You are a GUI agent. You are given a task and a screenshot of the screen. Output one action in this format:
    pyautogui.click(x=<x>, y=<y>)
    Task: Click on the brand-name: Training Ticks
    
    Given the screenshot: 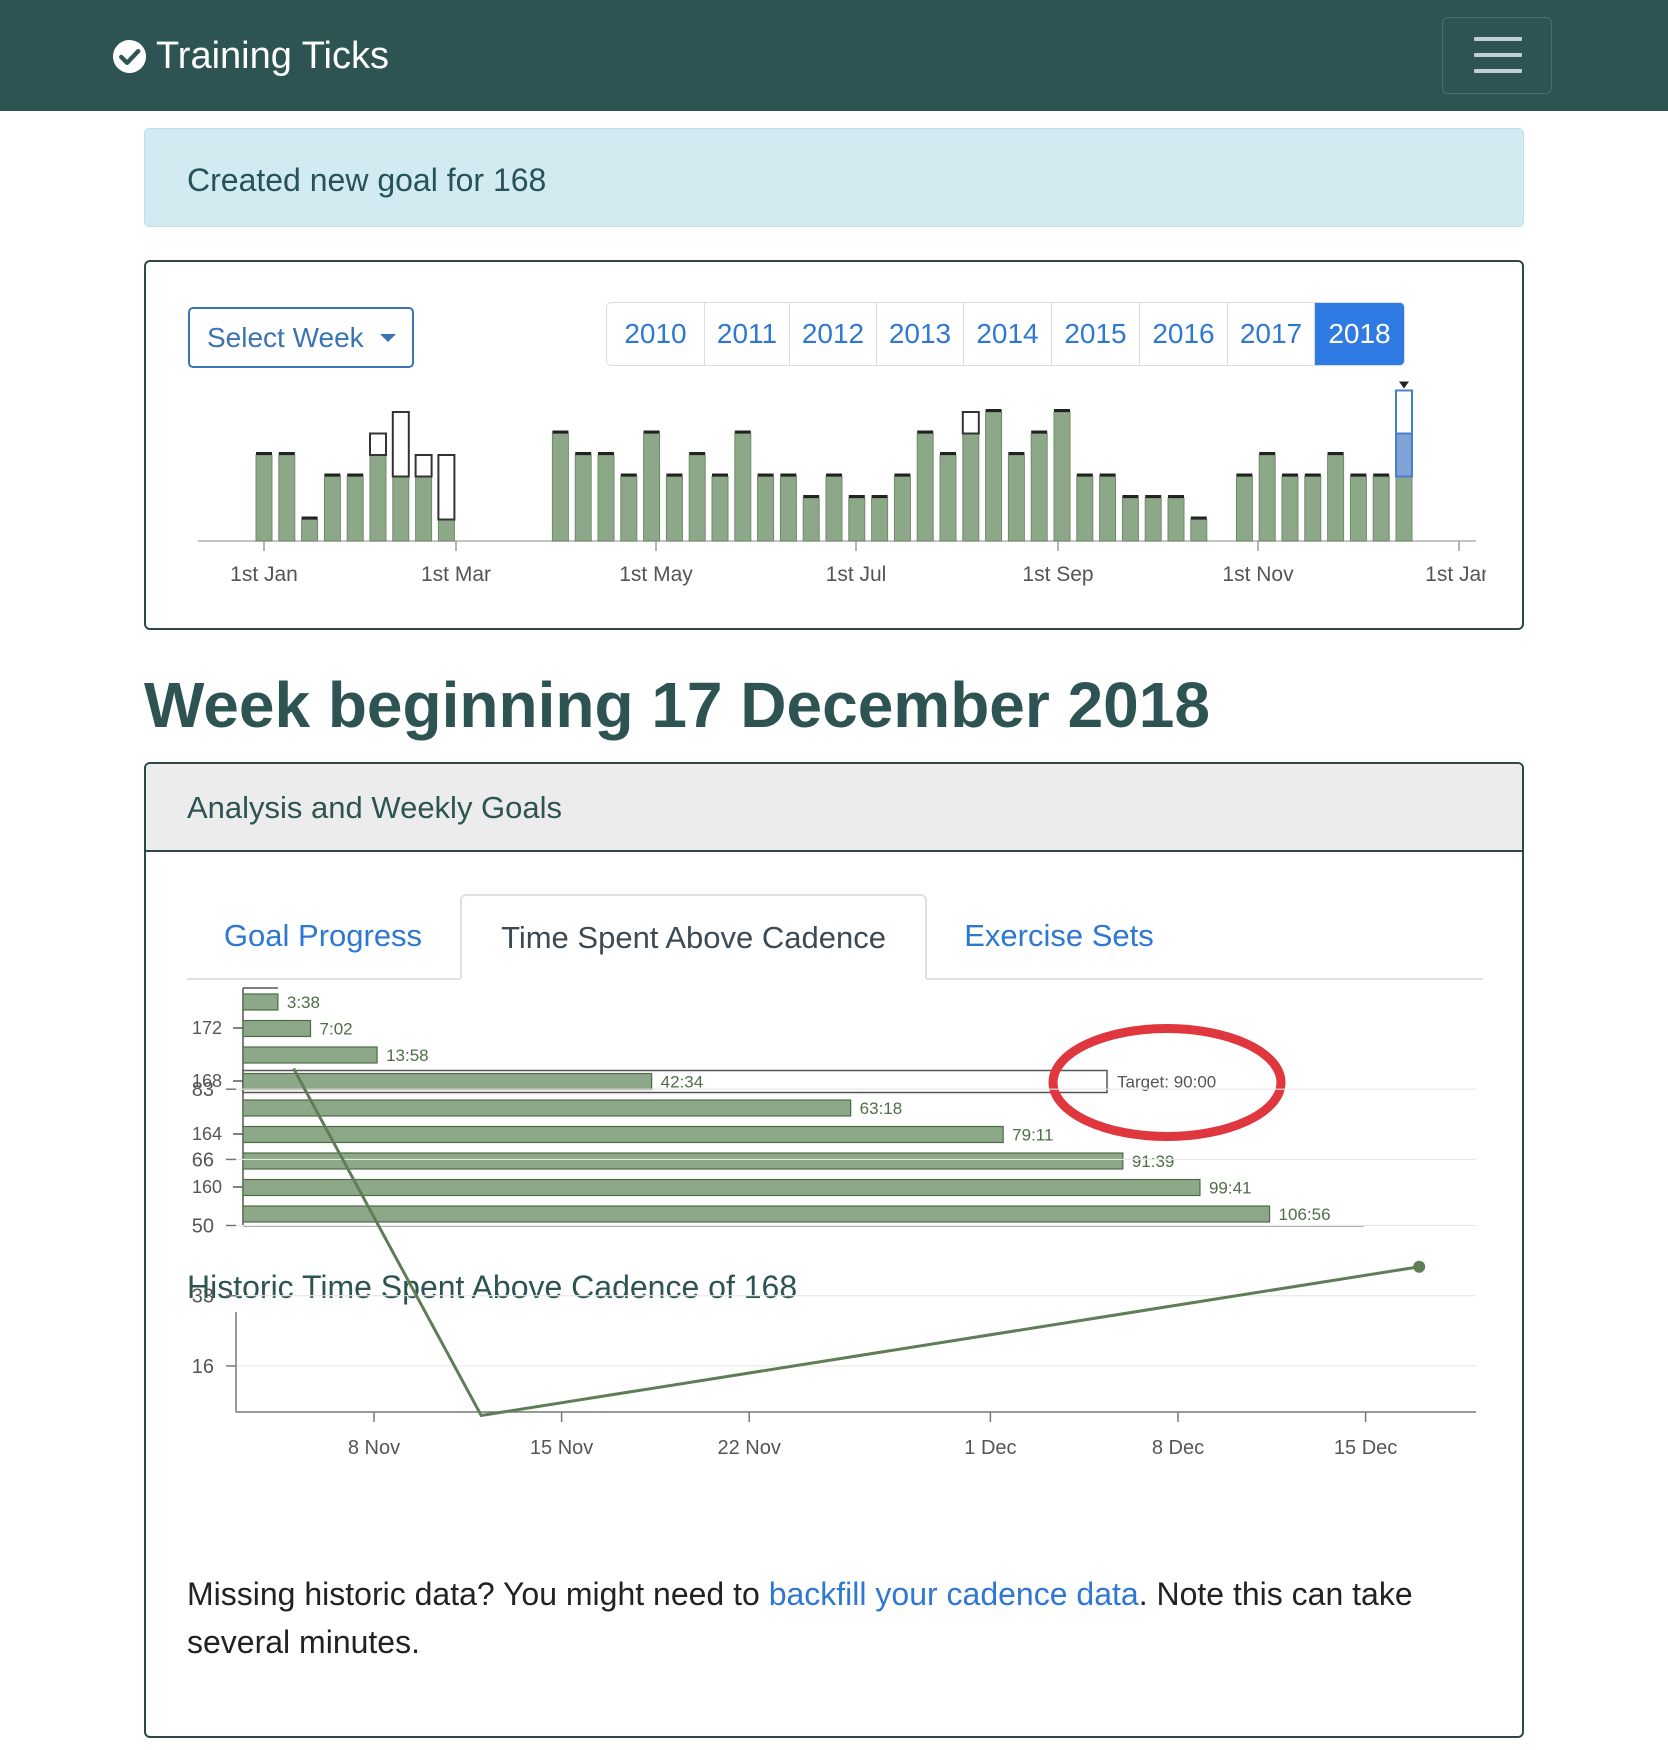 What is the action you would take?
    pyautogui.click(x=272, y=55)
    